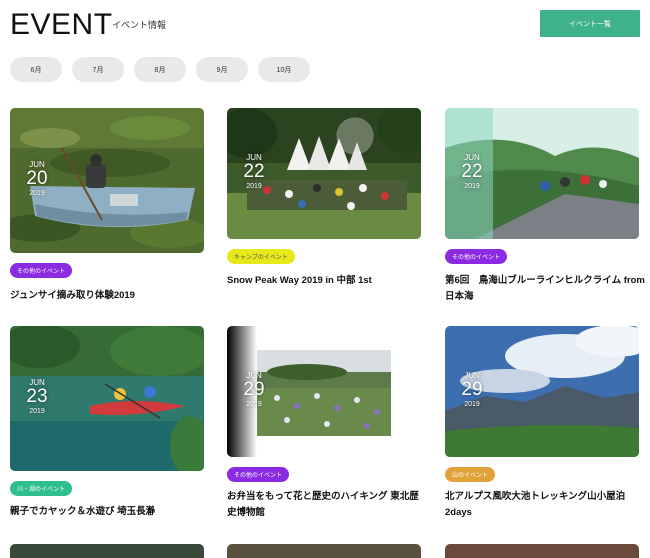 This screenshot has height=558, width=650. Describe the element at coordinates (590, 23) in the screenshot. I see `event-list-button: イベント一覧` at that location.